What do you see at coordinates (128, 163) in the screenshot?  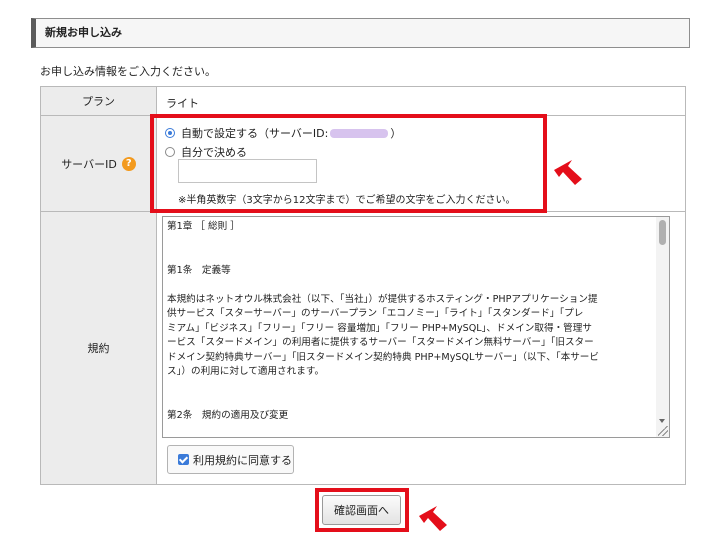 I see `question-circle-icon: ?` at bounding box center [128, 163].